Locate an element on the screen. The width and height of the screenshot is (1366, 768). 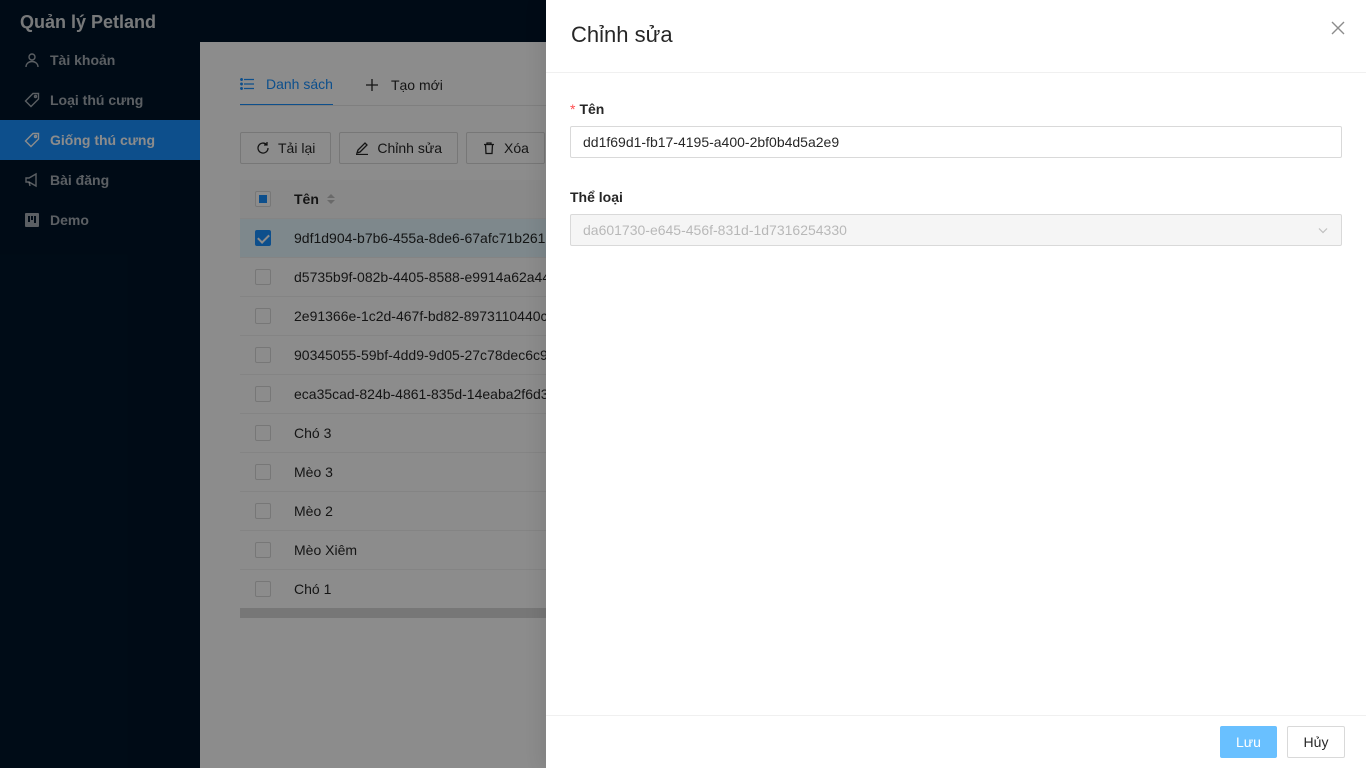
type-select-value: da601730-e645-456f-831d-1d7316254330 is located at coordinates (715, 230).